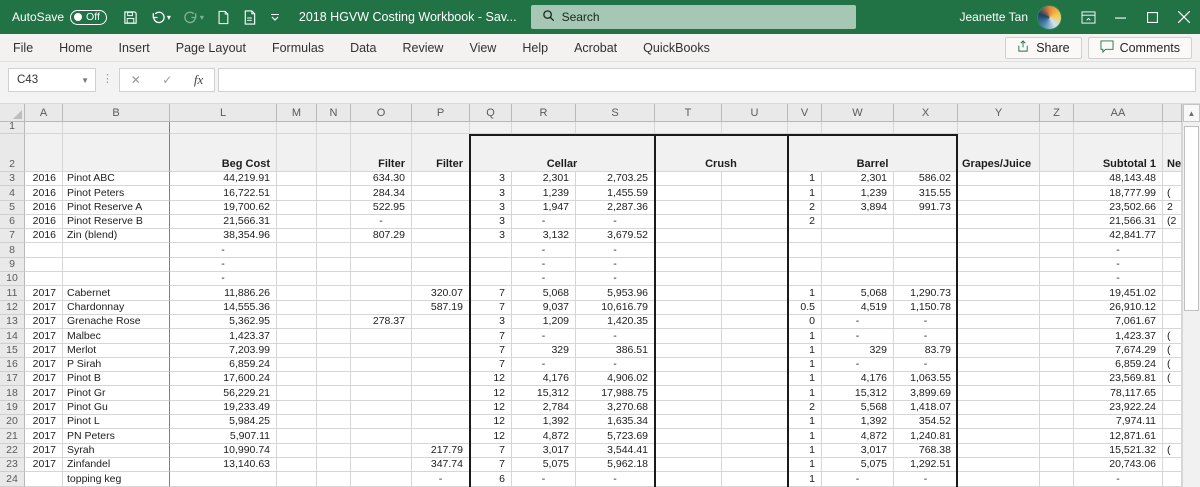 The image size is (1200, 487). What do you see at coordinates (926, 236) in the screenshot?
I see `cell-X7` at bounding box center [926, 236].